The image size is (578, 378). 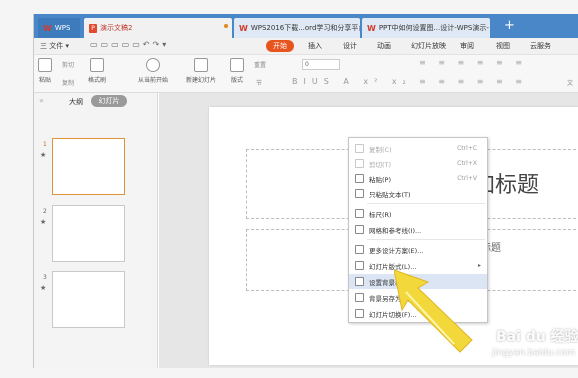 I want to click on context-item-ruler: 标尺(R), so click(x=418, y=213).